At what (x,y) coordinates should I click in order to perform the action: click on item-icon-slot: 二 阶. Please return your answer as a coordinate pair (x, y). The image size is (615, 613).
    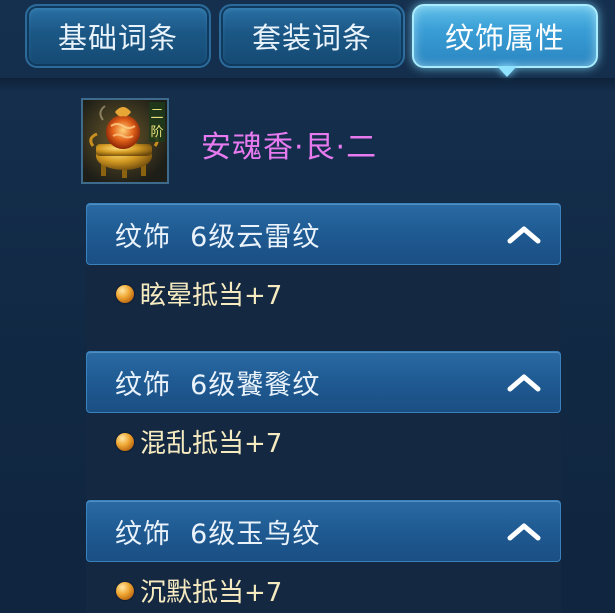
    Looking at the image, I should click on (125, 141).